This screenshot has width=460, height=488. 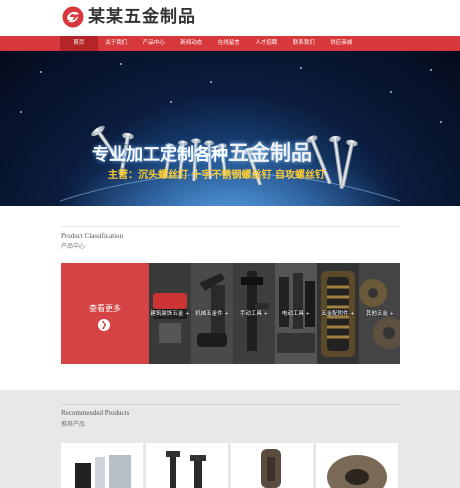 What do you see at coordinates (104, 325) in the screenshot?
I see `chevron-right-icon: ❯` at bounding box center [104, 325].